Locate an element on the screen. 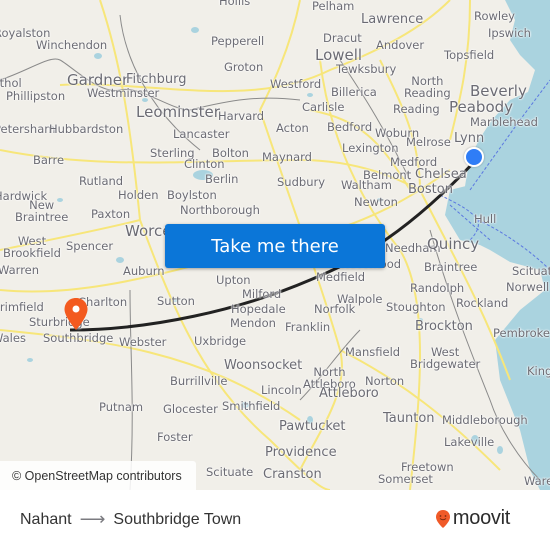  place-label: Randolph is located at coordinates (437, 288).